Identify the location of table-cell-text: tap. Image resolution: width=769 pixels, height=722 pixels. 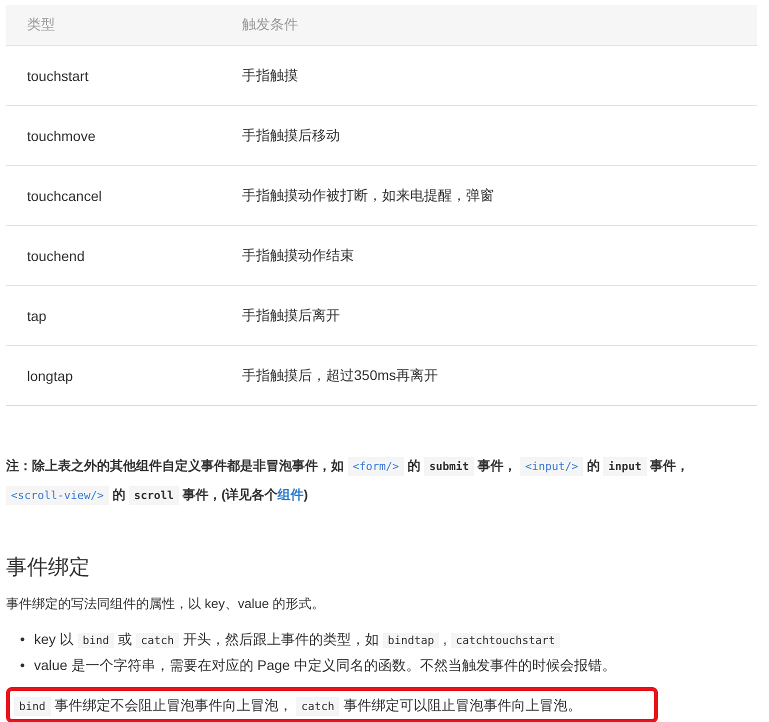
(37, 316).